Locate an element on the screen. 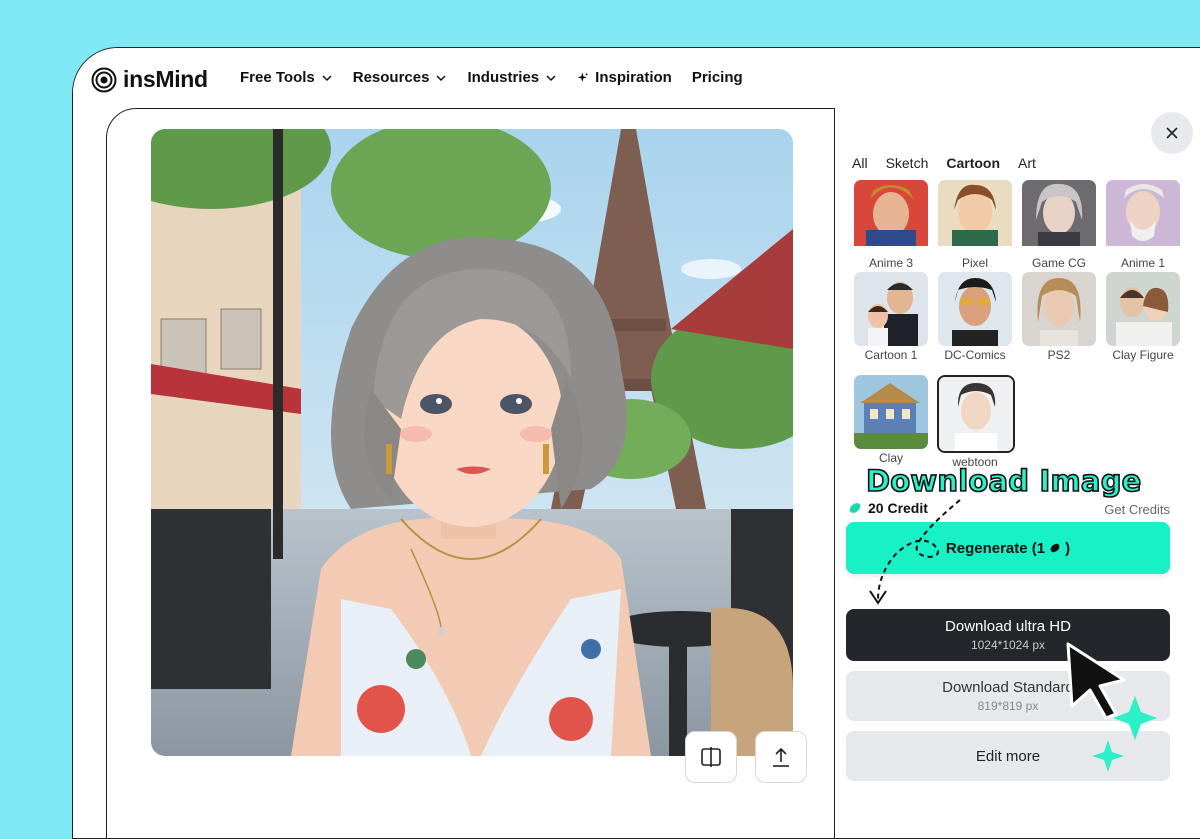 The image size is (1200, 839). dashed-arrow-icon is located at coordinates (915, 552).